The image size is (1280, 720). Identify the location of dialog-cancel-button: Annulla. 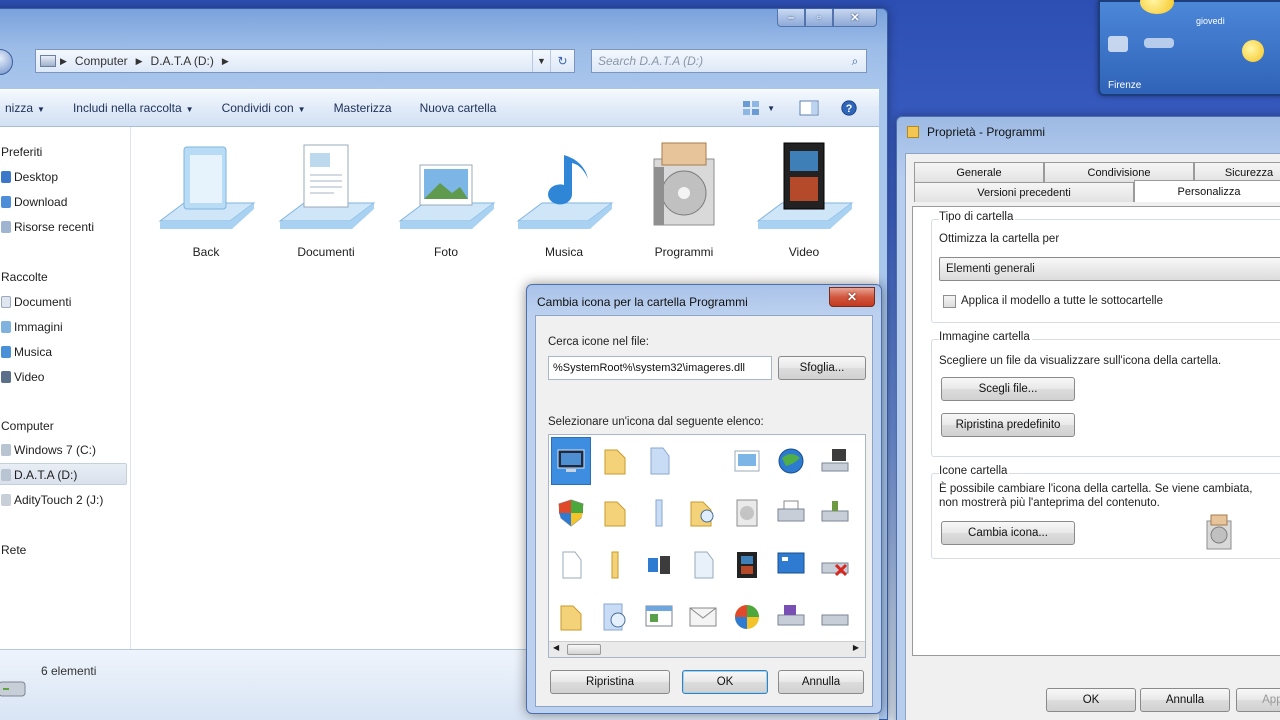
(821, 682).